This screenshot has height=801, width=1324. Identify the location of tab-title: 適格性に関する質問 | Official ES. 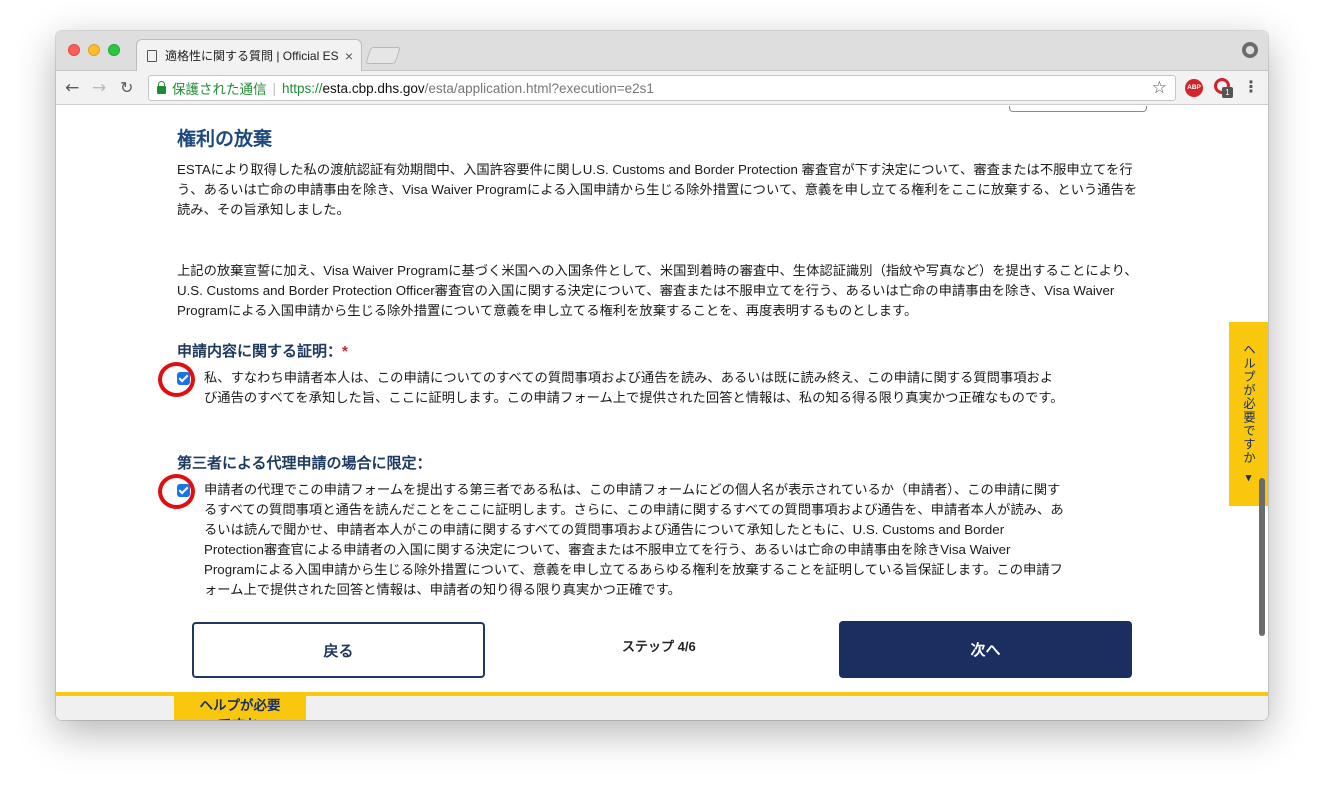
(252, 56).